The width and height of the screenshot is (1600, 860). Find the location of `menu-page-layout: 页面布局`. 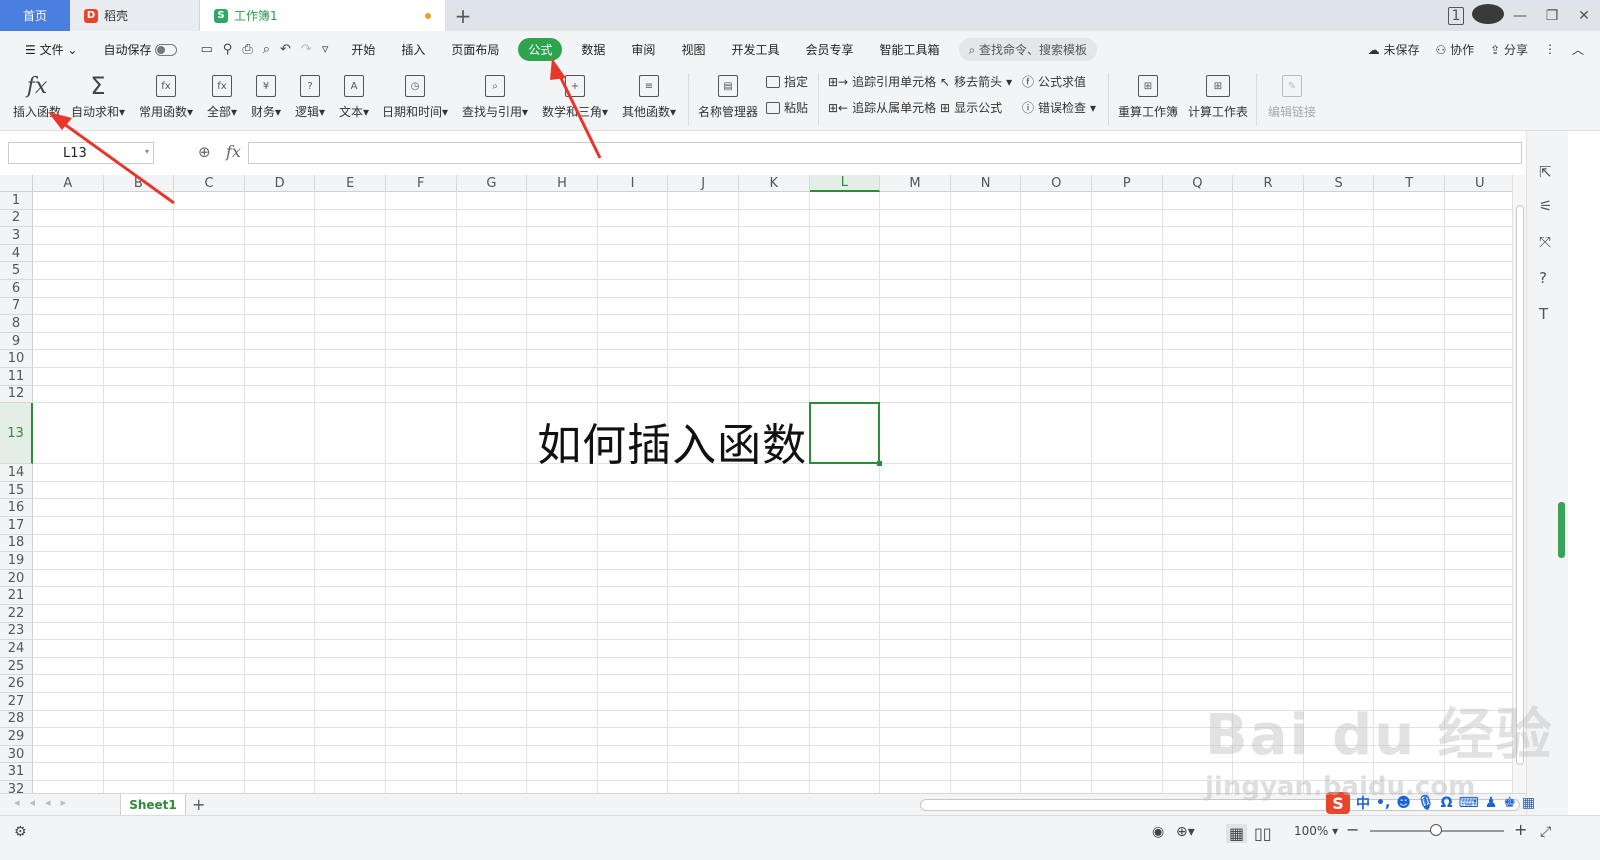

menu-page-layout: 页面布局 is located at coordinates (475, 49).